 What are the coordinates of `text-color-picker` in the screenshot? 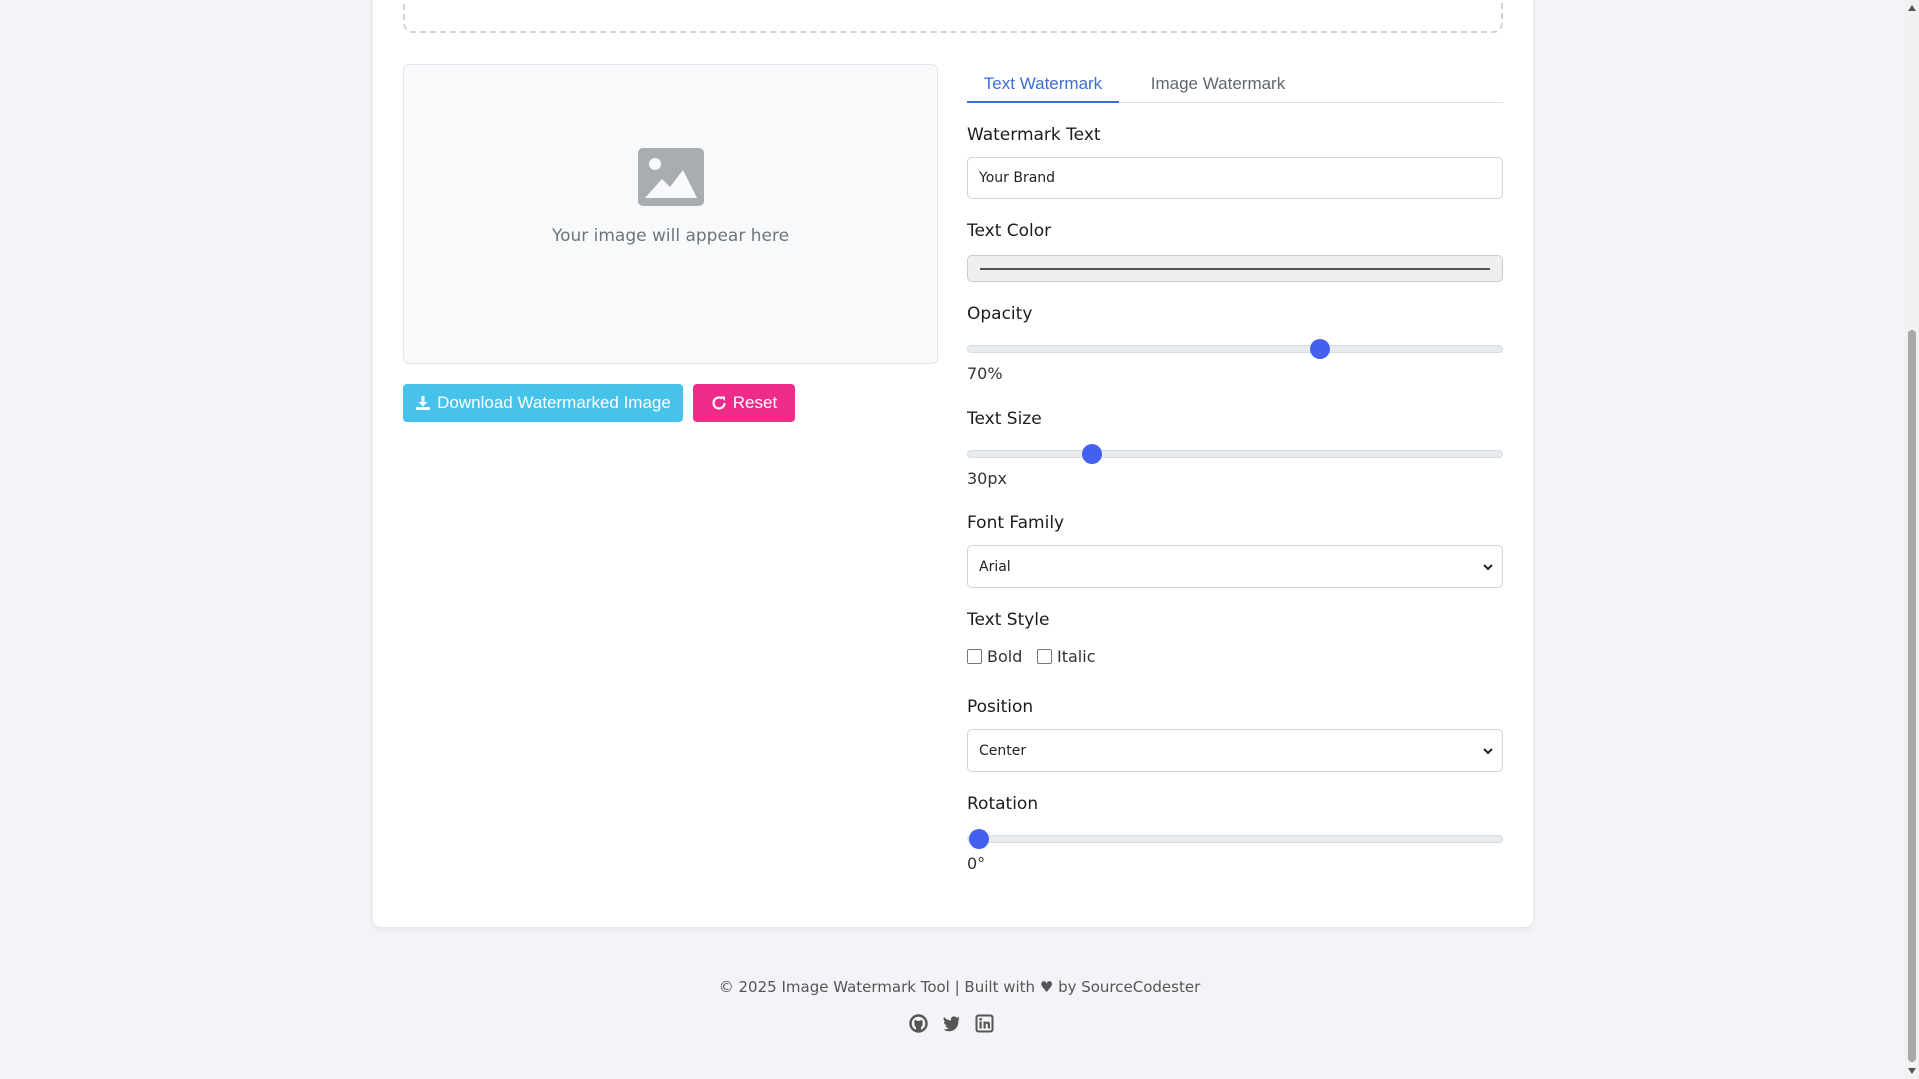 It's located at (1235, 268).